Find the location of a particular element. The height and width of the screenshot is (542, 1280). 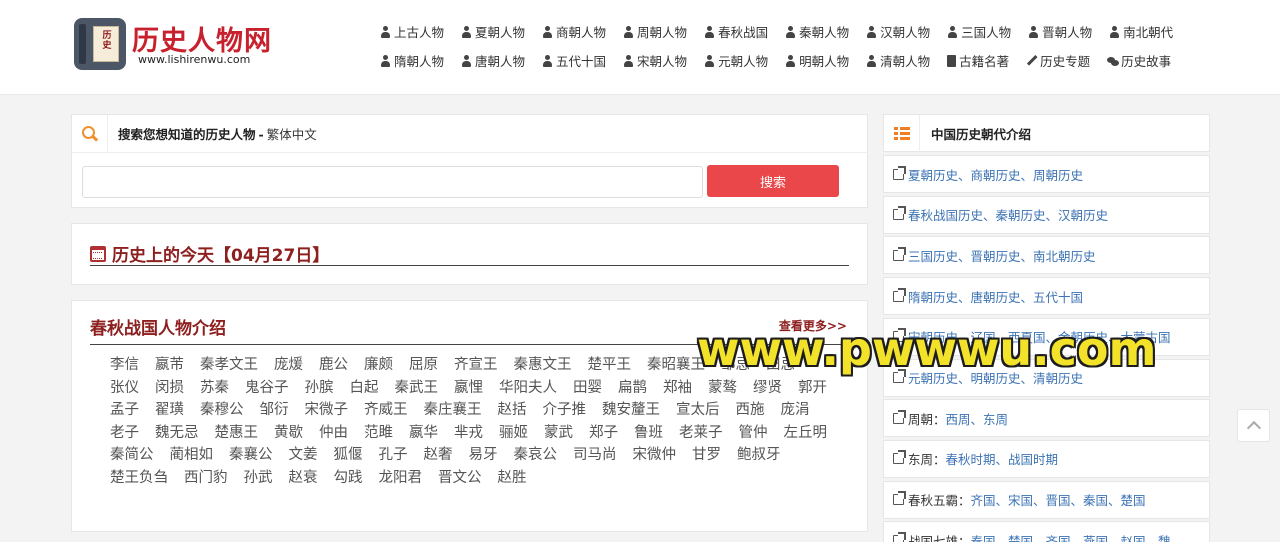

nav-item: 汉朝人物 is located at coordinates (898, 31).